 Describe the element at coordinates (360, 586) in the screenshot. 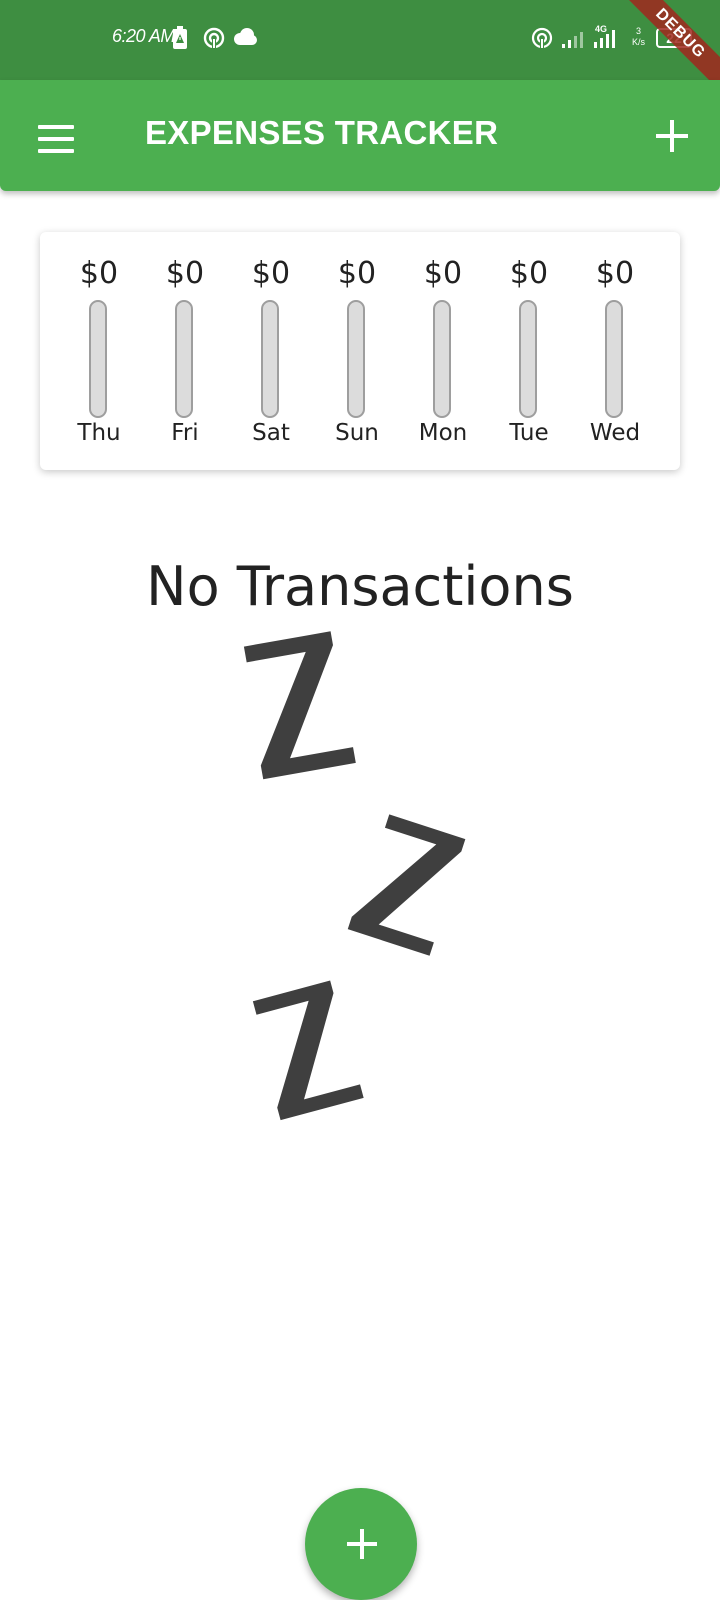

I see `empty-state-title: No Transactions` at that location.